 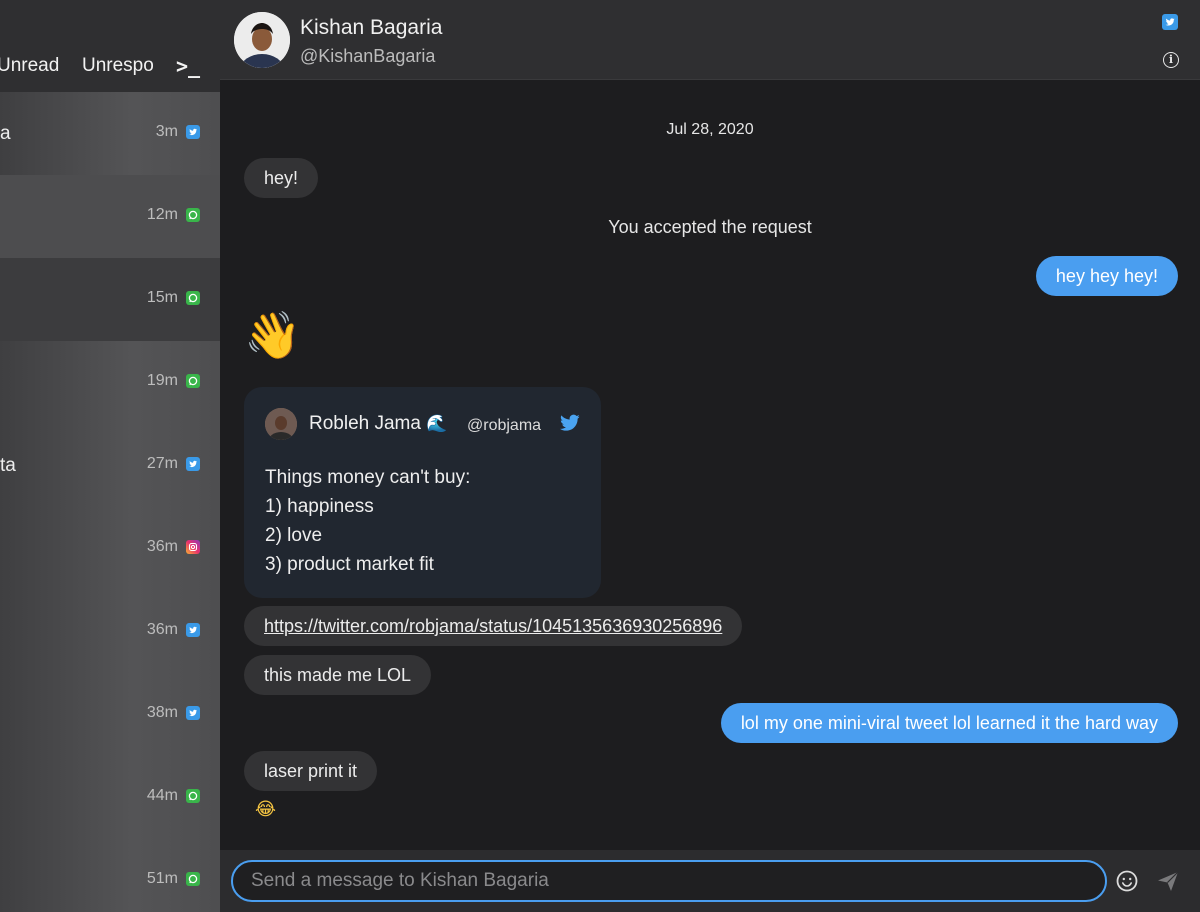 I want to click on thread-item: 44m, so click(x=110, y=797).